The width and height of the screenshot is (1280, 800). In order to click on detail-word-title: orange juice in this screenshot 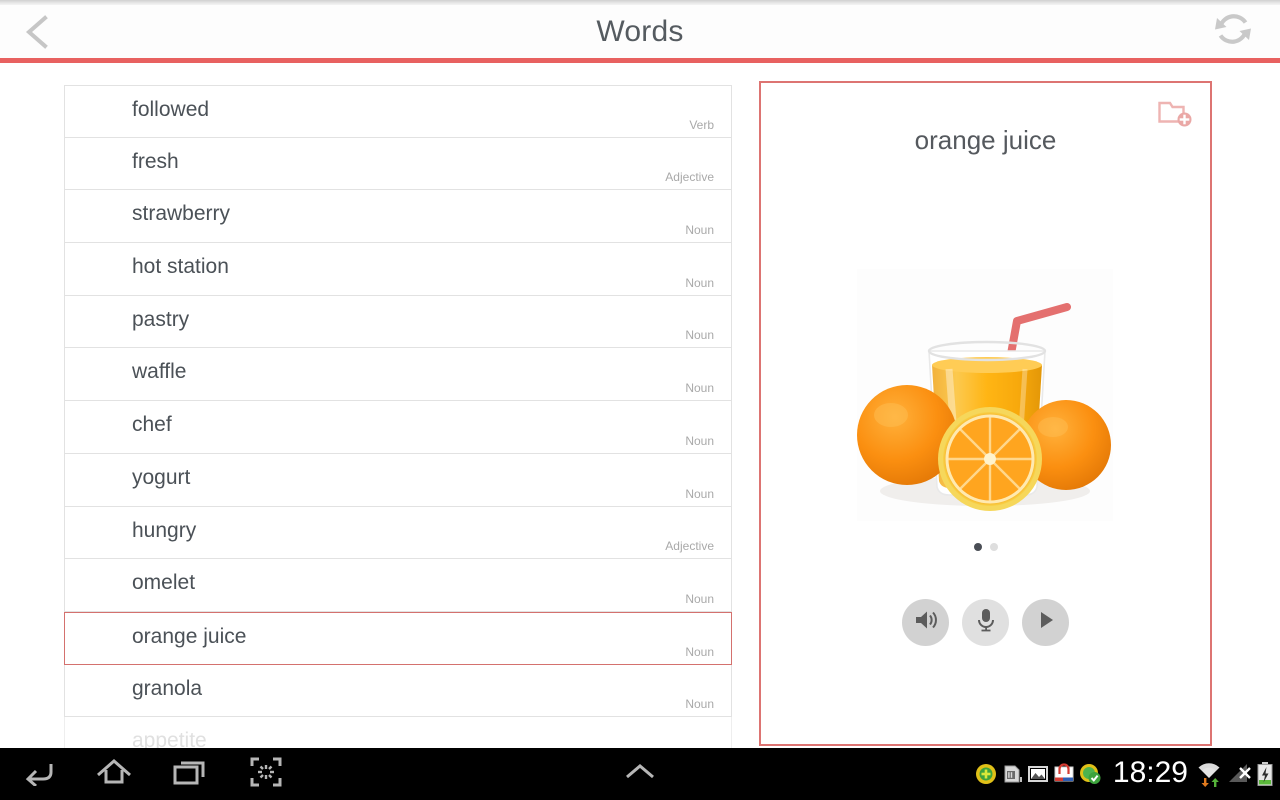, I will do `click(985, 140)`.